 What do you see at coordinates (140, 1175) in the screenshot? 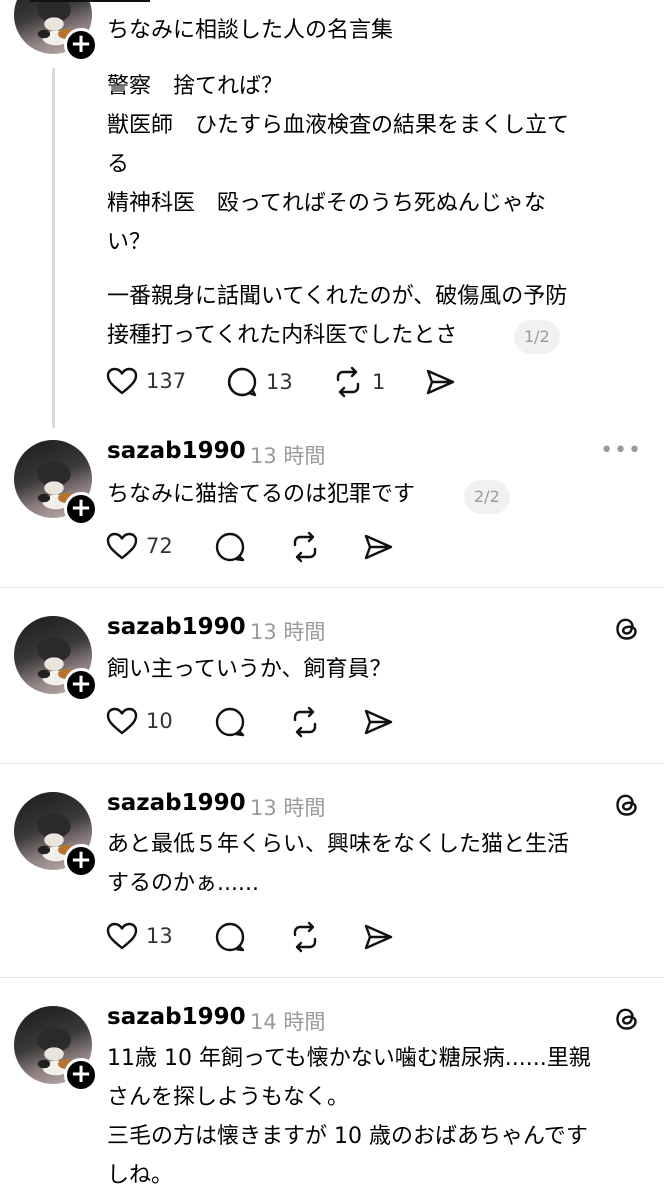
I see `post-text-line: しね。` at bounding box center [140, 1175].